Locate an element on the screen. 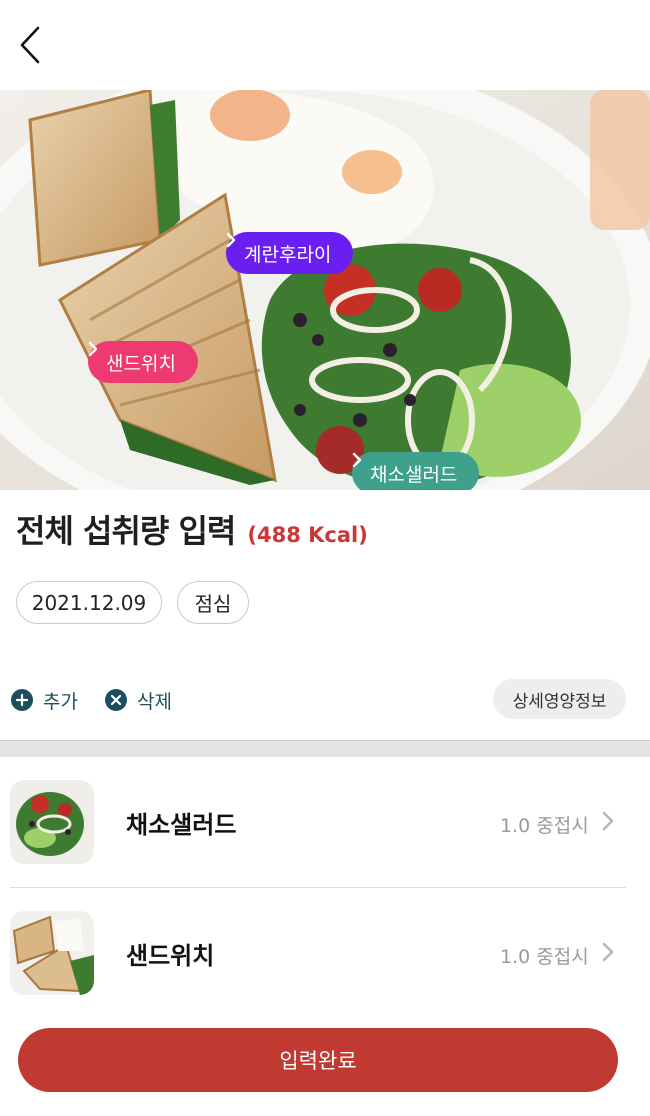 Image resolution: width=650 pixels, height=1116 pixels. add-button: 추가 is located at coordinates (44, 700).